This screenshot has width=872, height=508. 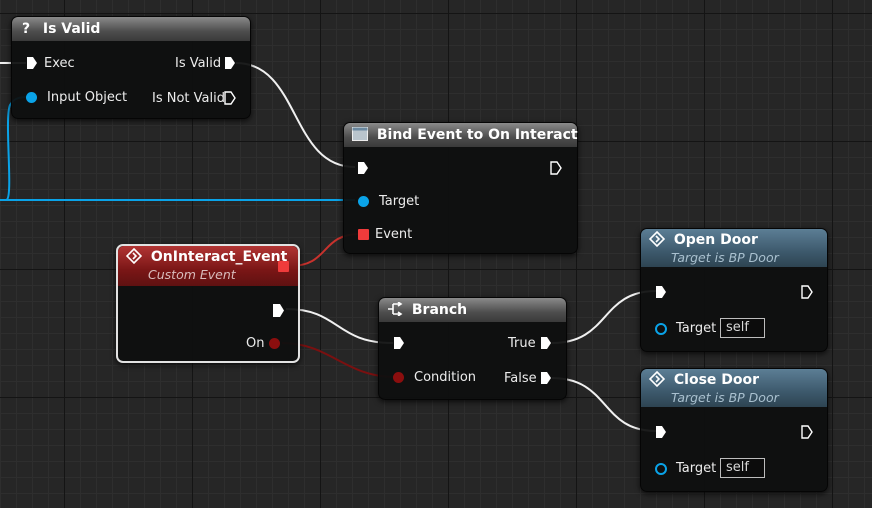 What do you see at coordinates (192, 274) in the screenshot?
I see `node-subtitle: Custom Event` at bounding box center [192, 274].